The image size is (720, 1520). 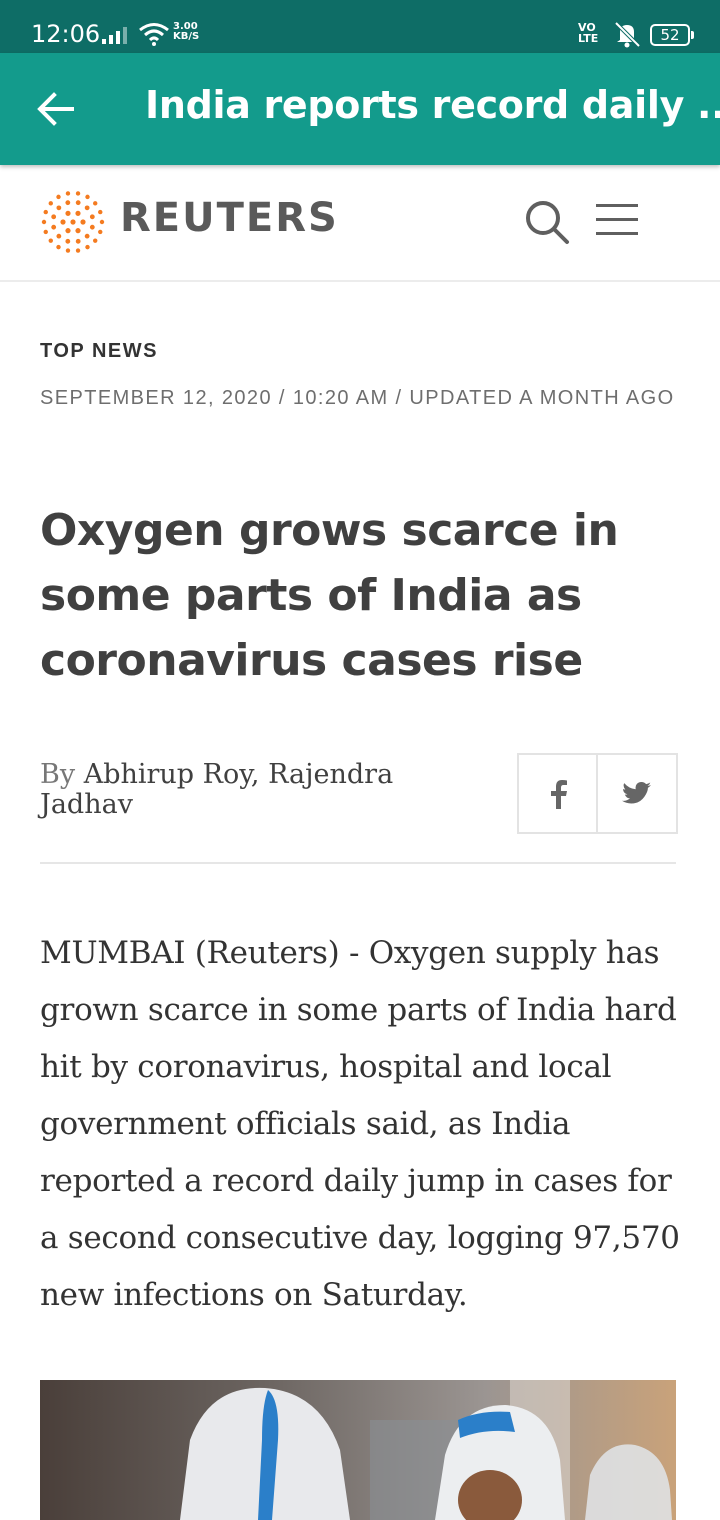 I want to click on facebook-share-button, so click(x=558, y=793).